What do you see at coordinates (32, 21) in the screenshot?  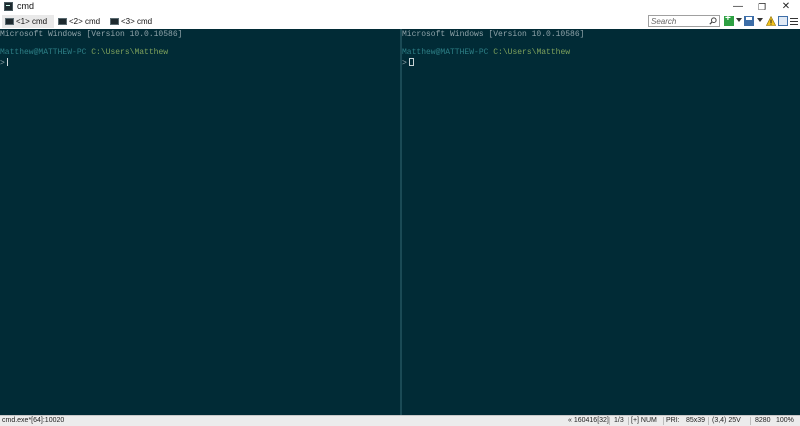 I see `tab-label: <1> cmd` at bounding box center [32, 21].